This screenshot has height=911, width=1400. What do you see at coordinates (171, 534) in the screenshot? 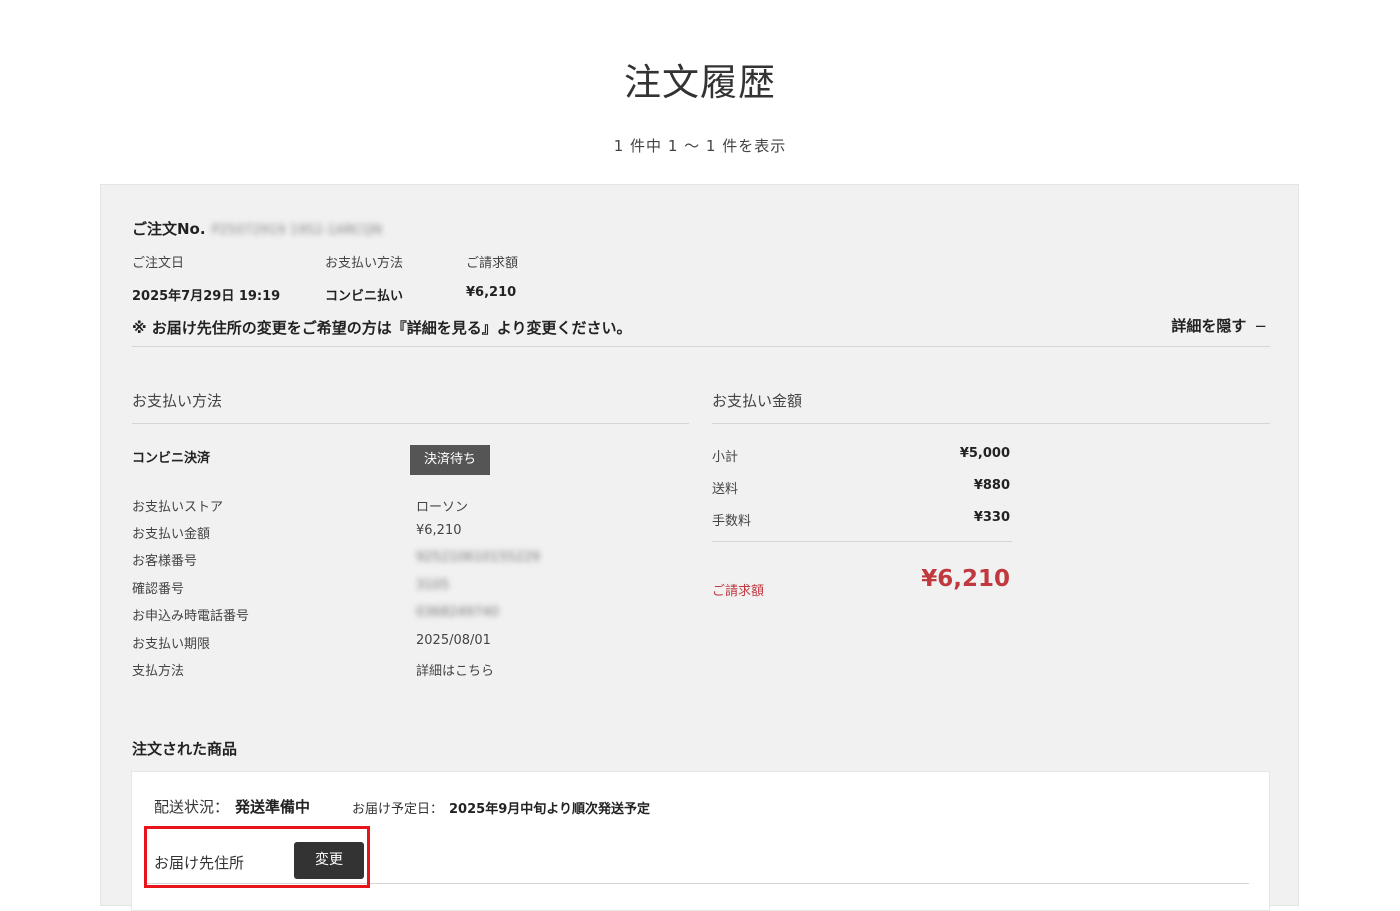
I see `payment-amount-label: お支払い金額` at bounding box center [171, 534].